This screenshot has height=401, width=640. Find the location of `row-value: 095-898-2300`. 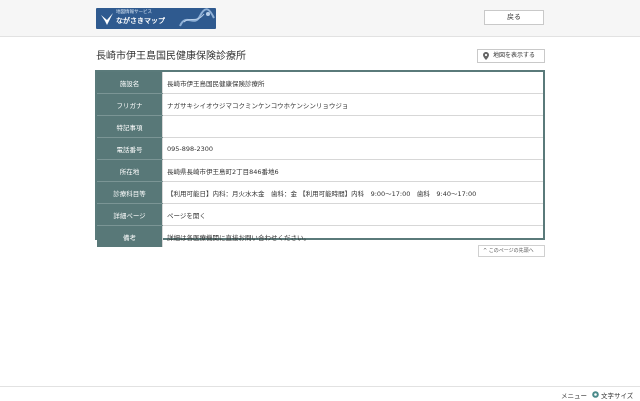

row-value: 095-898-2300 is located at coordinates (352, 148).